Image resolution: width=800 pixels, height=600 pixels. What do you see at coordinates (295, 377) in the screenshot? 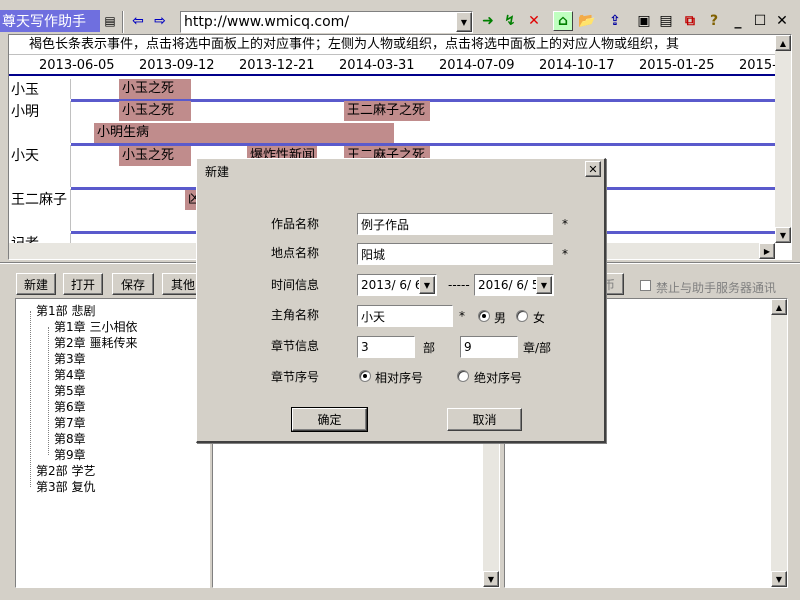
I see `chapter-order-label: 章节序号` at bounding box center [295, 377].